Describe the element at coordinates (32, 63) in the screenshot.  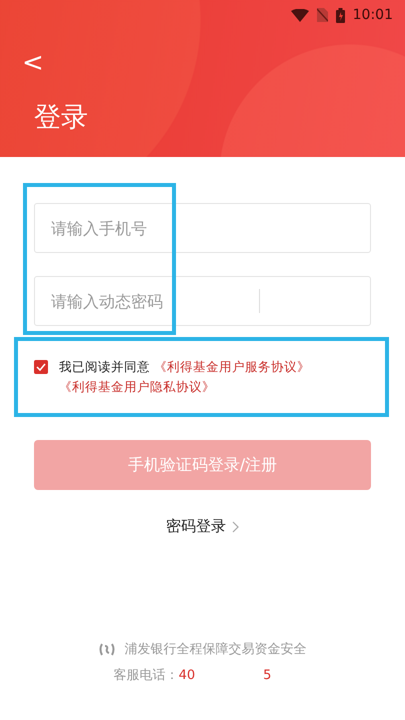
I see `back-button: <` at that location.